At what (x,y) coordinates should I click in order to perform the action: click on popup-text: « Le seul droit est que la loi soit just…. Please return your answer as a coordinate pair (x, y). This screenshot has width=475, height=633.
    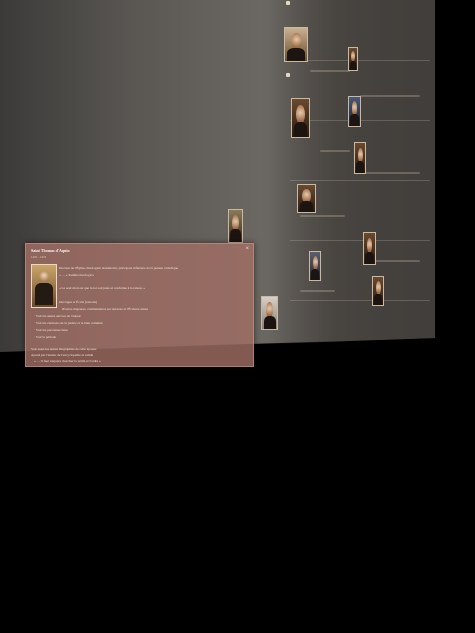
    Looking at the image, I should click on (102, 288).